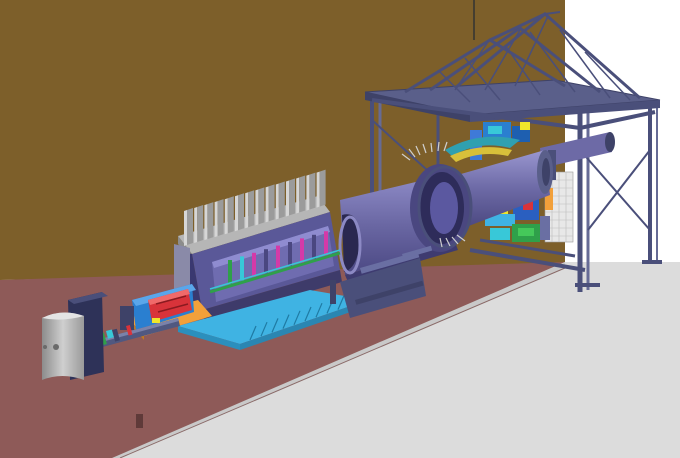  Describe the element at coordinates (139, 421) in the screenshot. I see `floor-marker` at that location.